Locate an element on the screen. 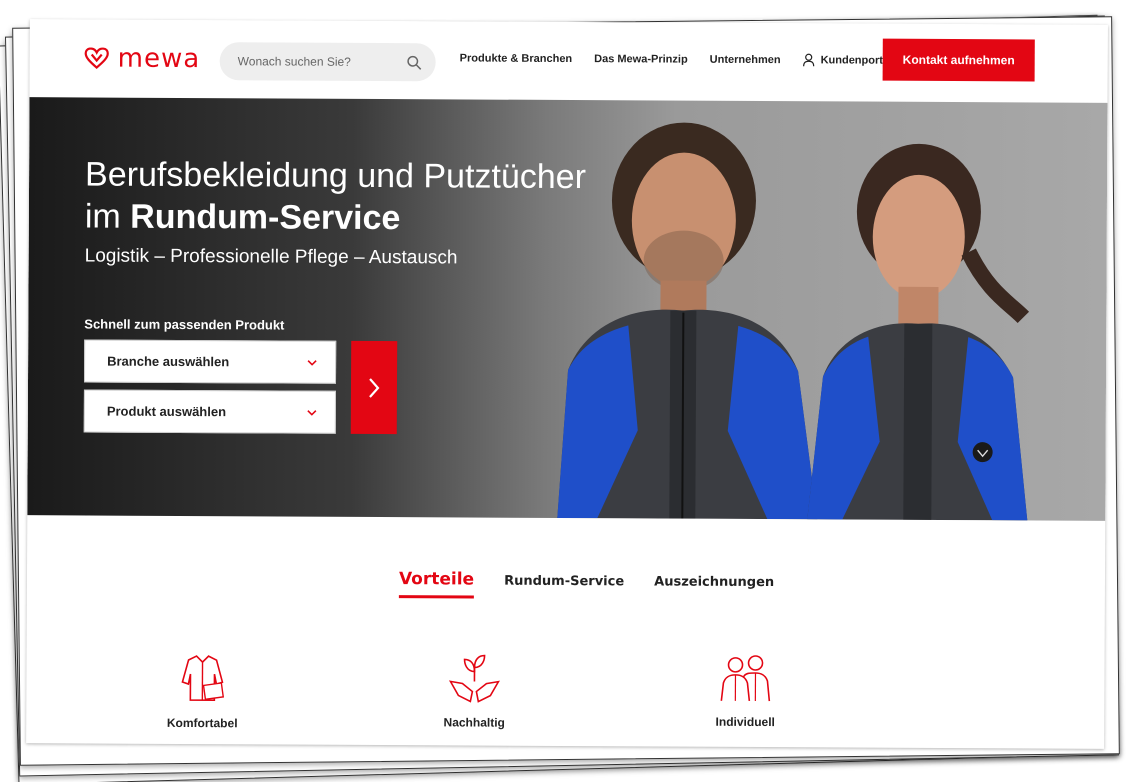 The width and height of the screenshot is (1130, 782). mewa-logo: mewa is located at coordinates (142, 59).